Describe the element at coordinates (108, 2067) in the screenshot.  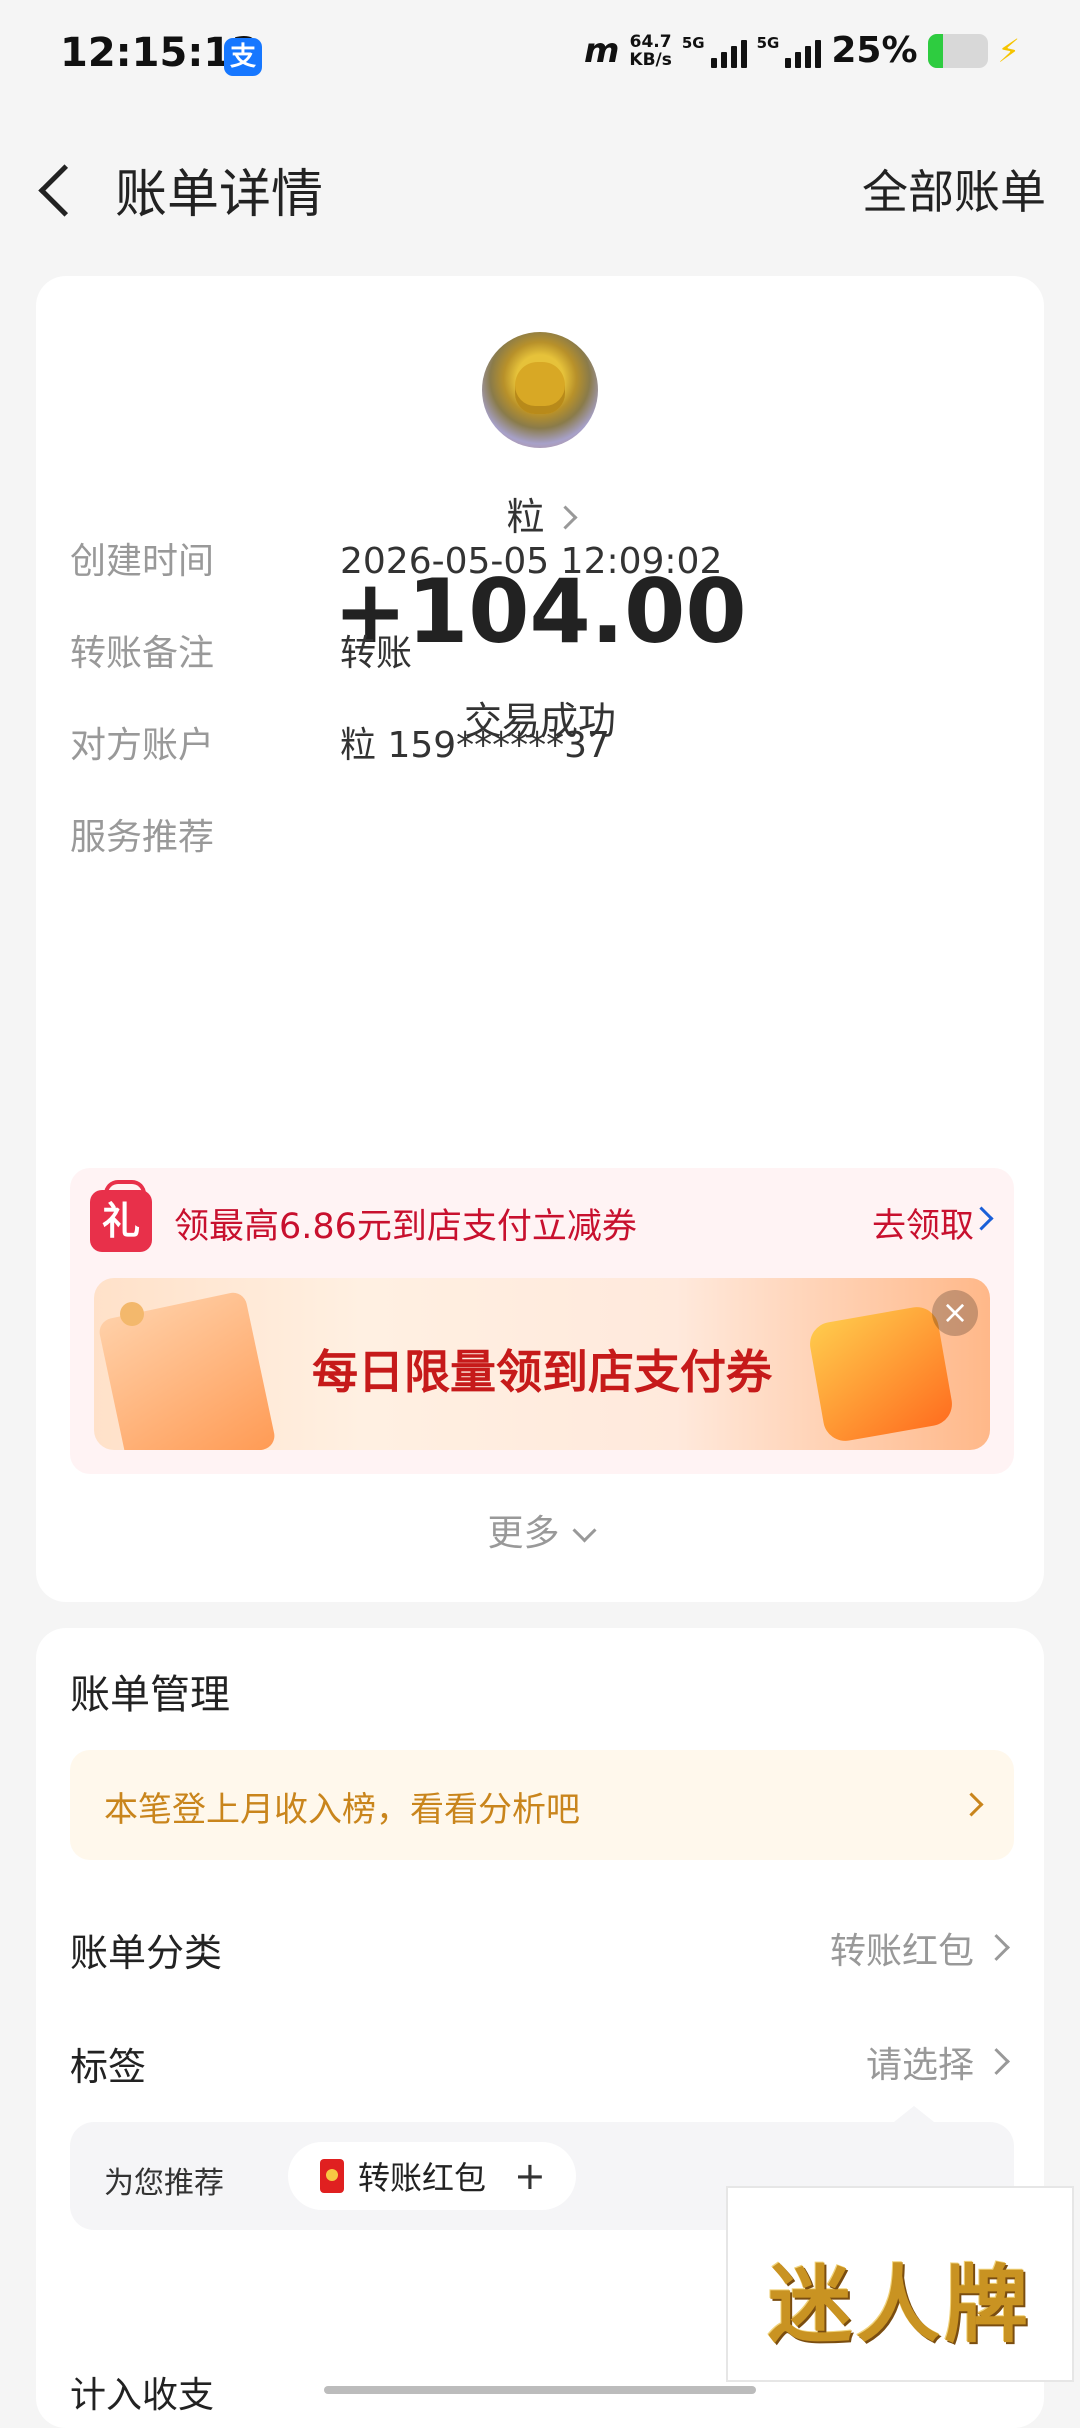
I see `tag-label: 标签` at that location.